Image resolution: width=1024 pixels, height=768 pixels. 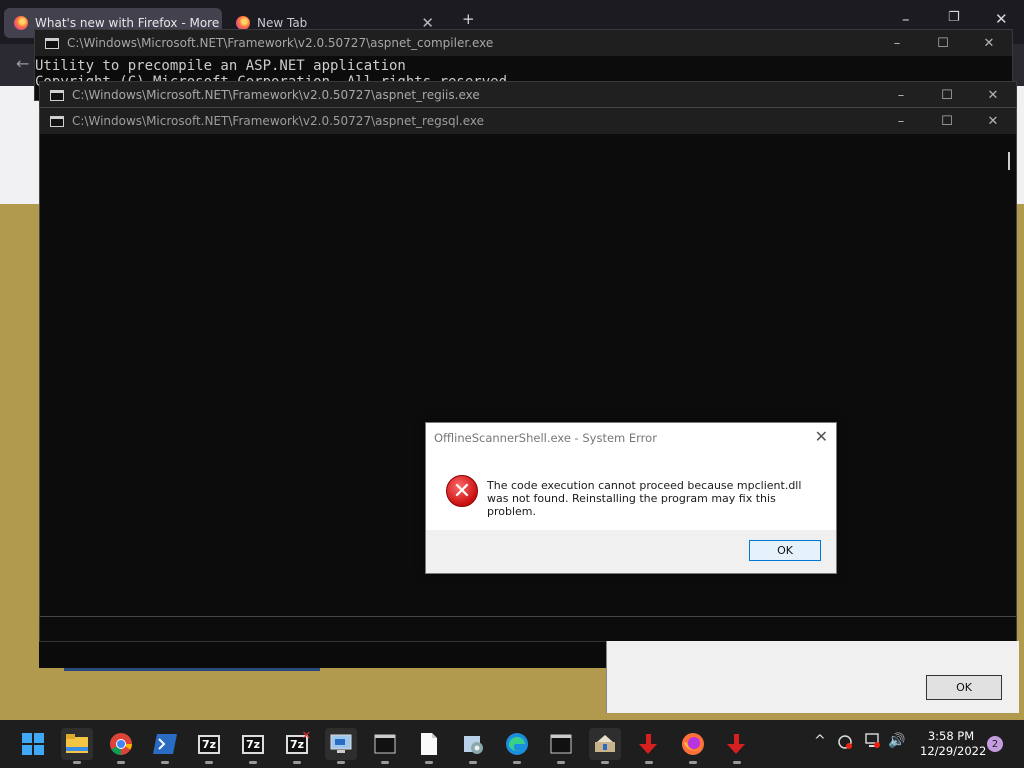 What do you see at coordinates (631, 551) in the screenshot?
I see `dialog-footer: OK` at bounding box center [631, 551].